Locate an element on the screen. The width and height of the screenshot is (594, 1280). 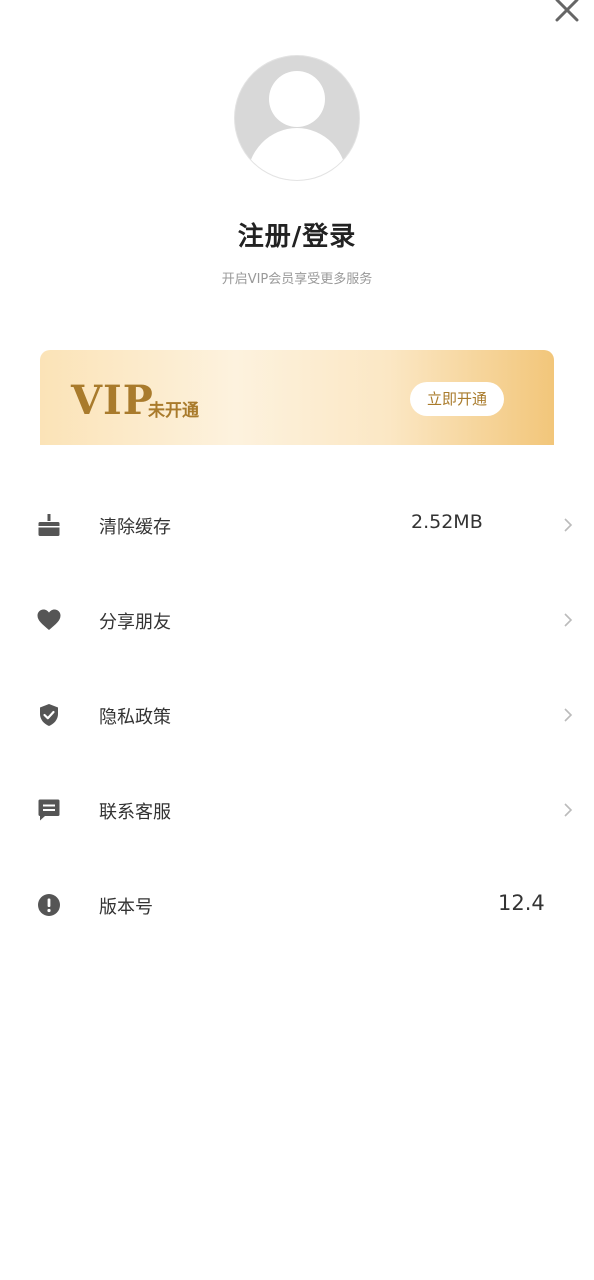
message-icon is located at coordinates (49, 810).